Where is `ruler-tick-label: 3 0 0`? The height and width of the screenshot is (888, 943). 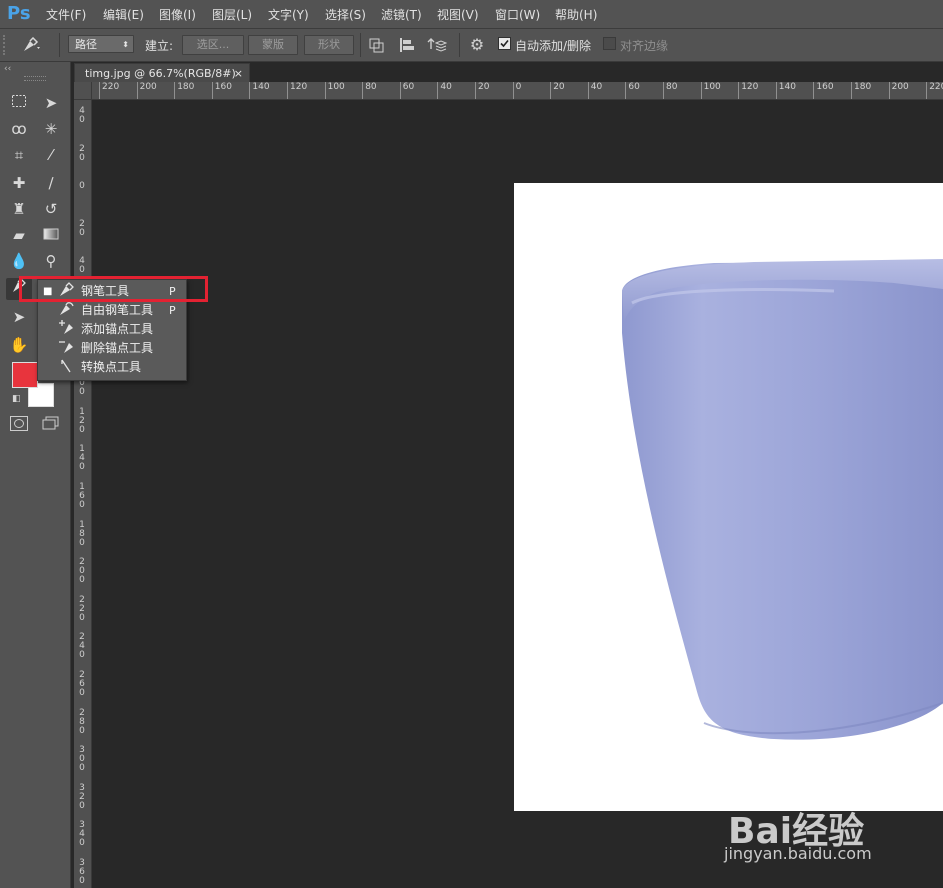 ruler-tick-label: 3 0 0 is located at coordinates (82, 759).